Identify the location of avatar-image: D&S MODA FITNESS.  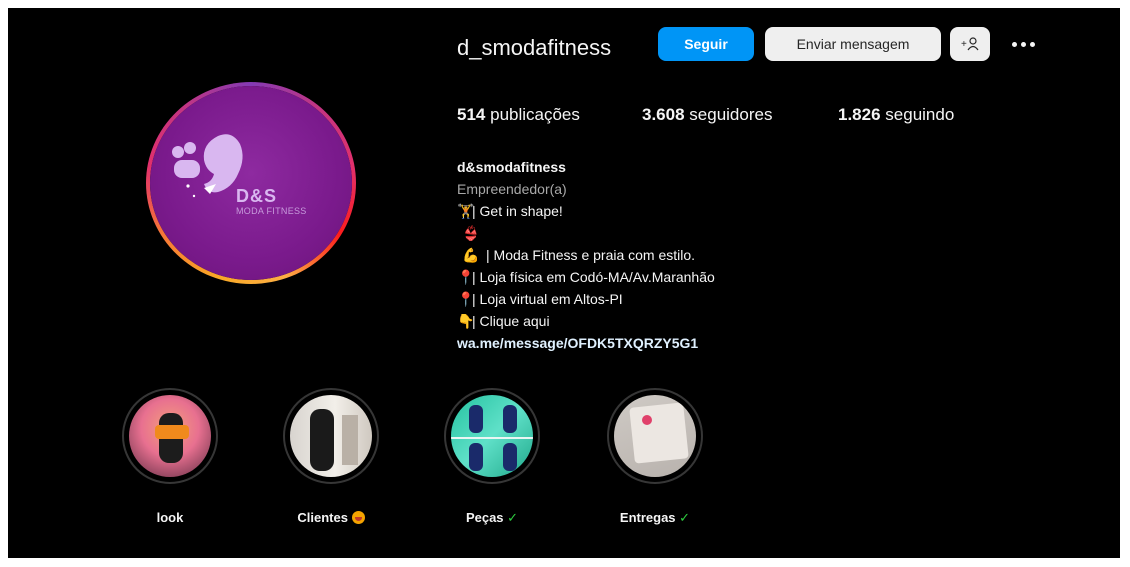
(251, 183).